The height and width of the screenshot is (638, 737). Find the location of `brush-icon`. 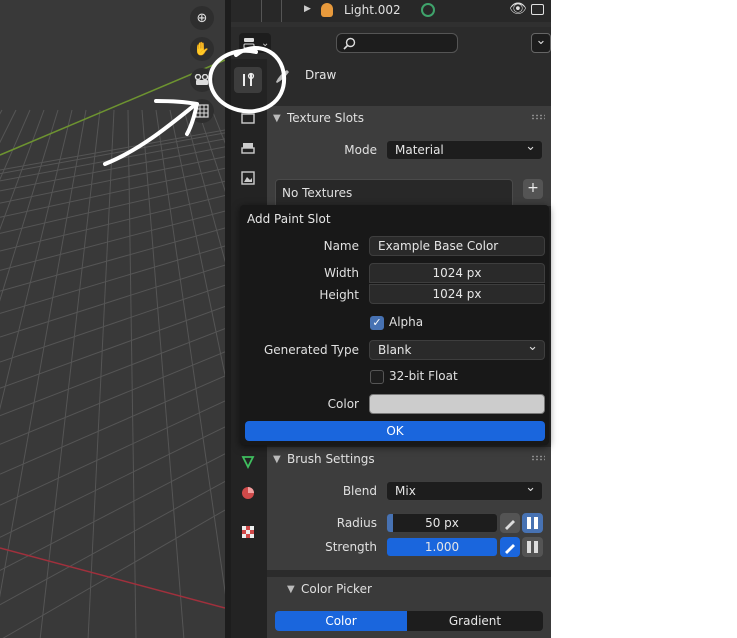

brush-icon is located at coordinates (283, 76).